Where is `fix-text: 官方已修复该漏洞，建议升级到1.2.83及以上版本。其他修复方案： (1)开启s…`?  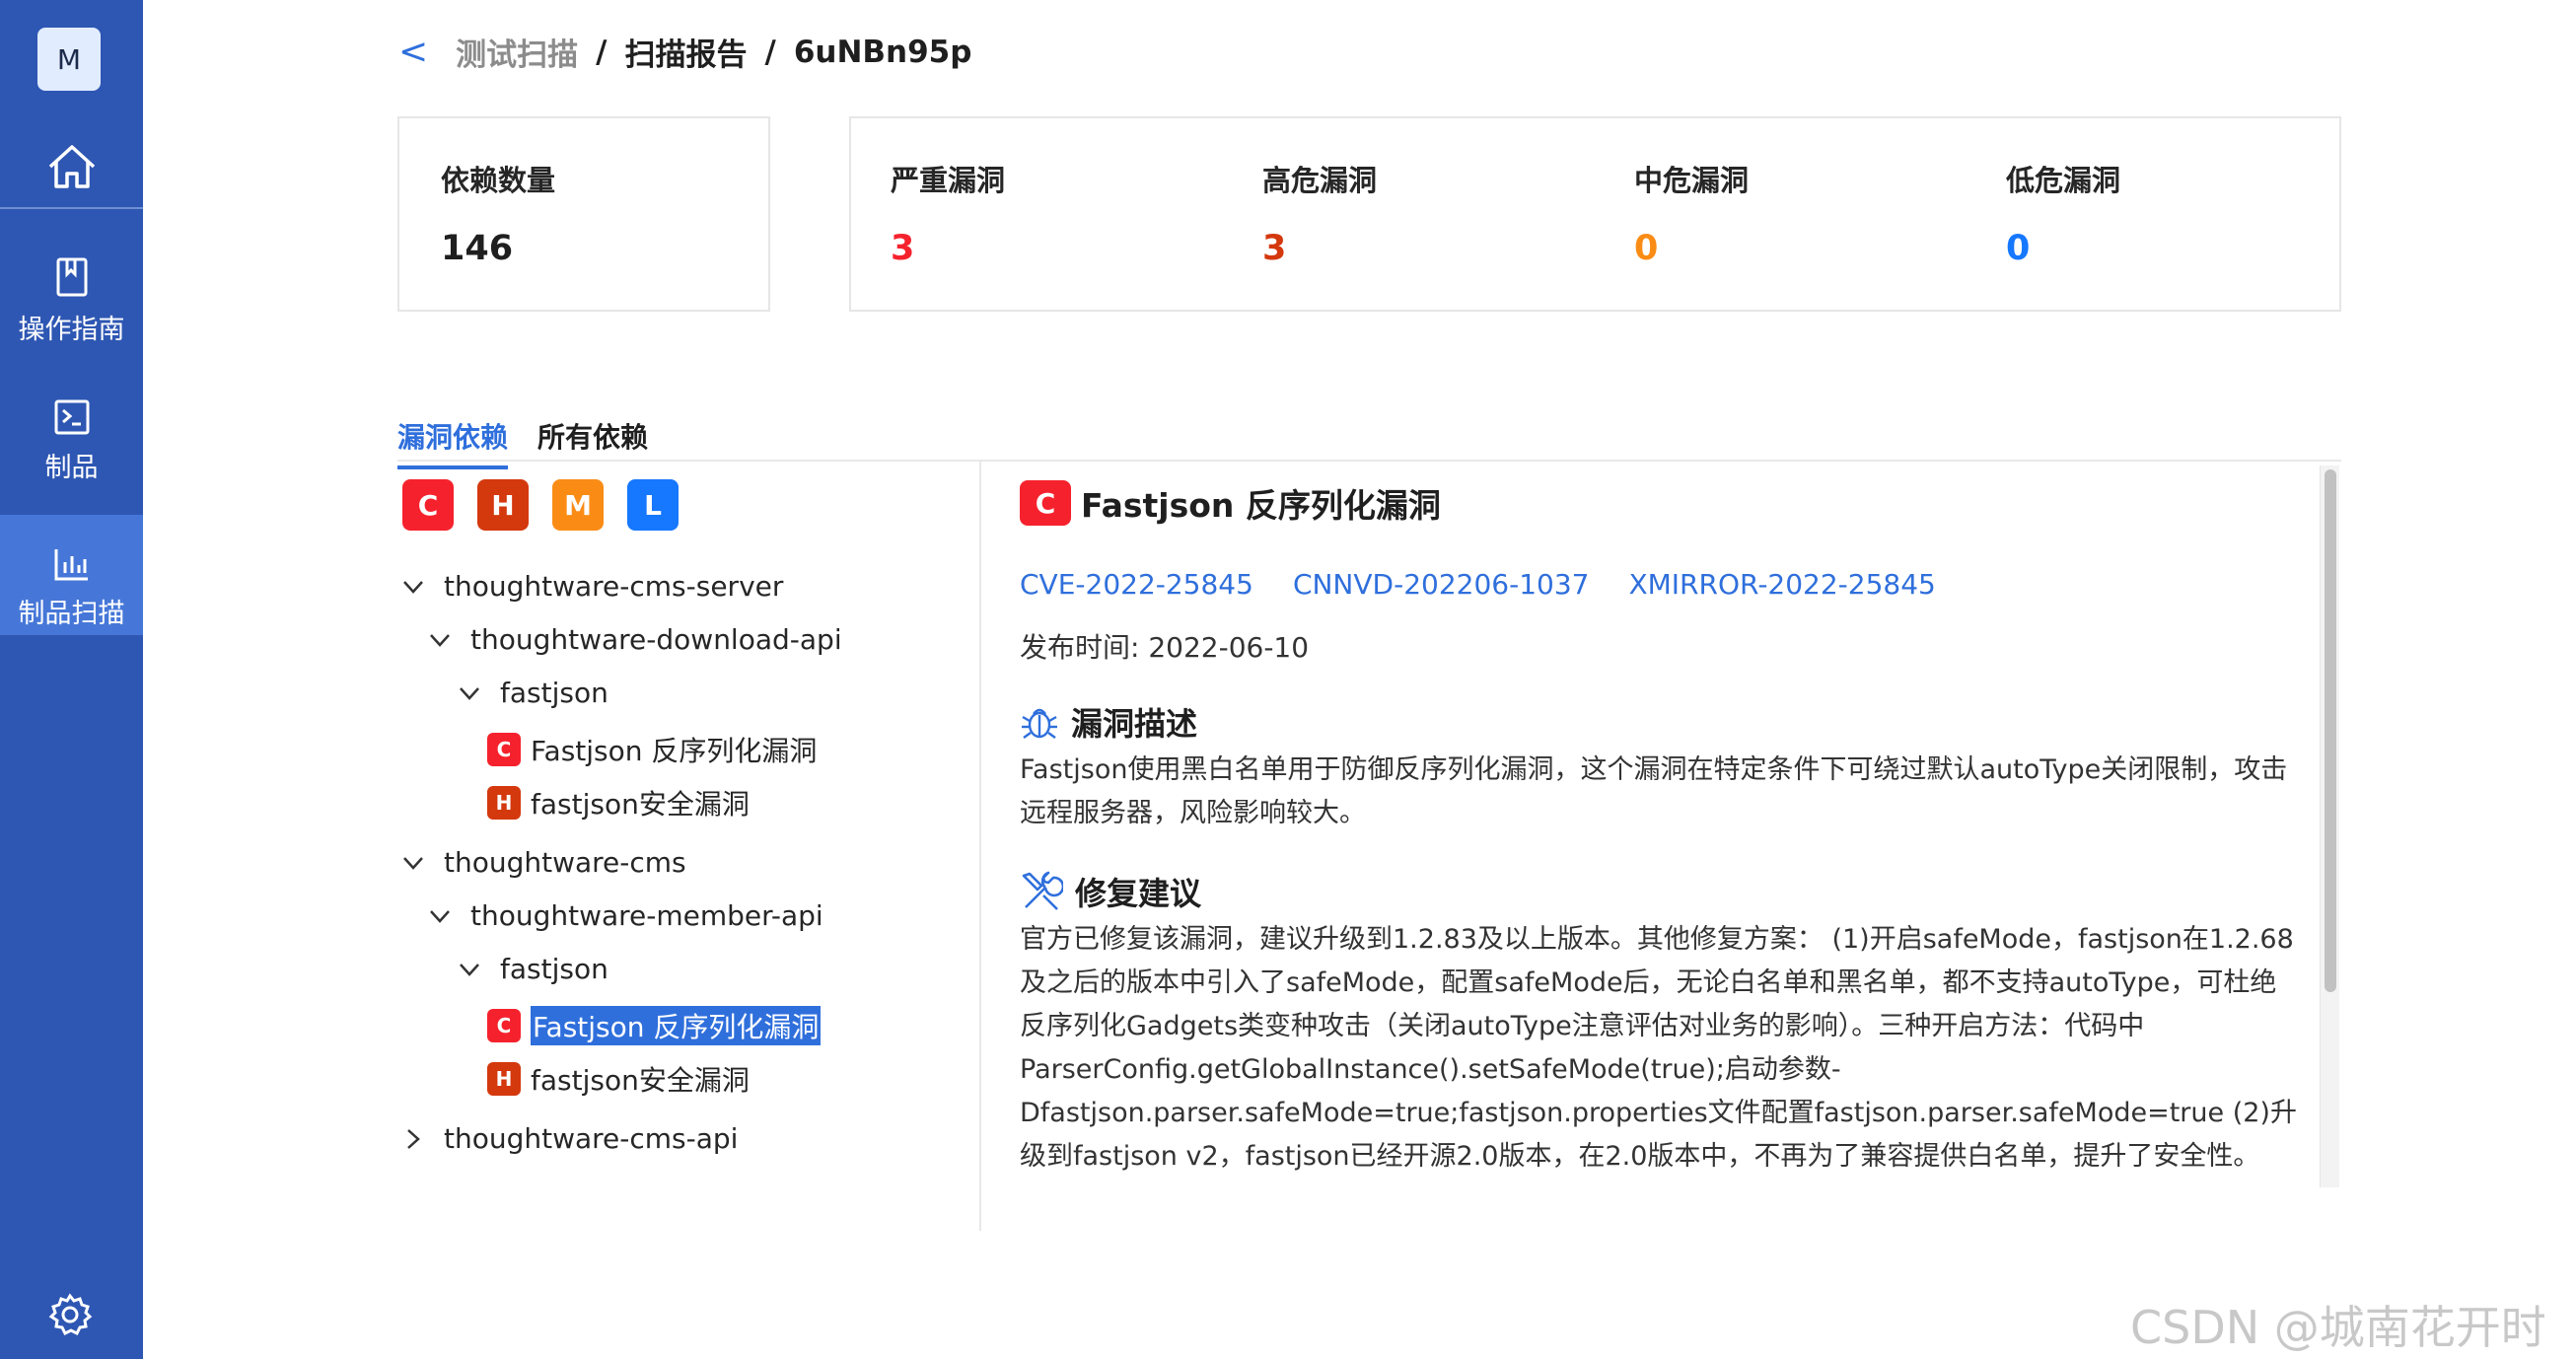
fix-text: 官方已修复该漏洞，建议升级到1.2.83及以上版本。其他修复方案： (1)开启s… is located at coordinates (1658, 1048).